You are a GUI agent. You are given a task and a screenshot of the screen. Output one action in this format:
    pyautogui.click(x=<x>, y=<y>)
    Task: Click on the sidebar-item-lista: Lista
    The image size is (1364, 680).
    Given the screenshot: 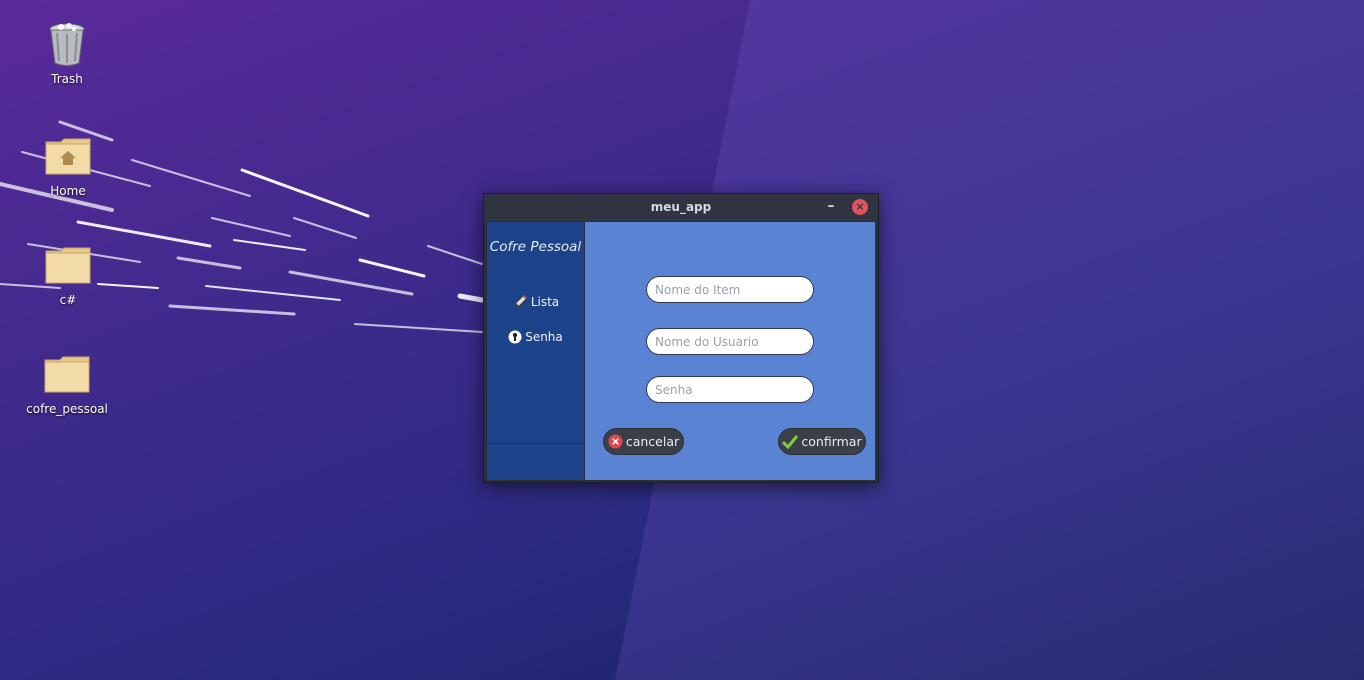 What is the action you would take?
    pyautogui.click(x=535, y=302)
    